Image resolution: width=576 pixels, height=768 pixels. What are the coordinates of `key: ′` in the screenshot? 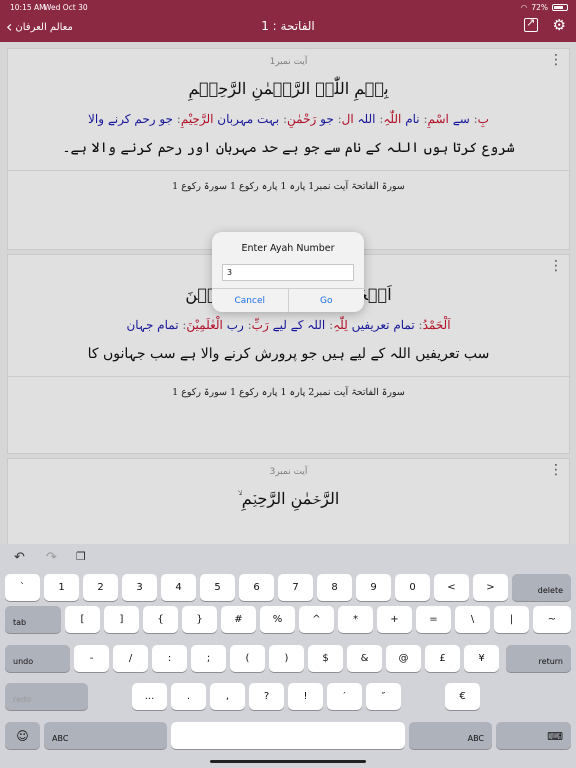 It's located at (344, 696).